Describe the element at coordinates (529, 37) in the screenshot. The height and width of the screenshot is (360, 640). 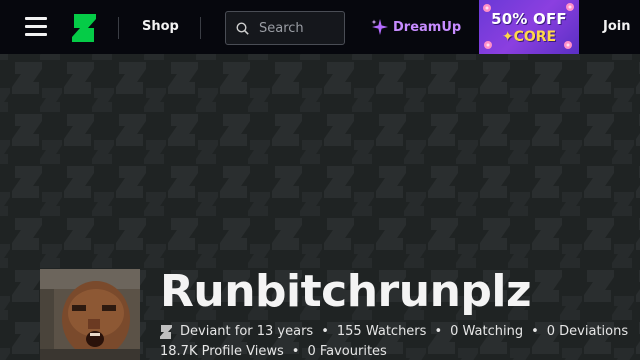
I see `promo-core-text: ✦CORE` at that location.